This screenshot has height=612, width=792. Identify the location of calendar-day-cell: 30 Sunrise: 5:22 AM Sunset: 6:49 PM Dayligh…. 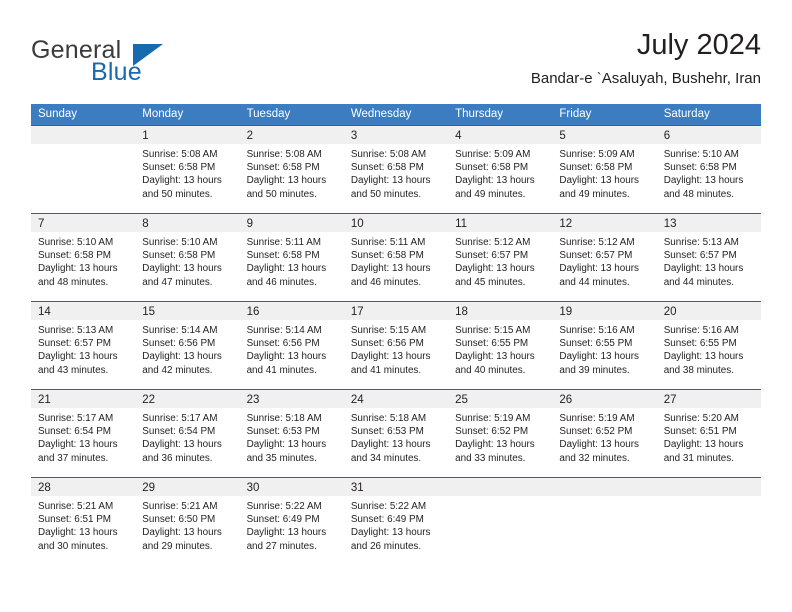
(291, 521).